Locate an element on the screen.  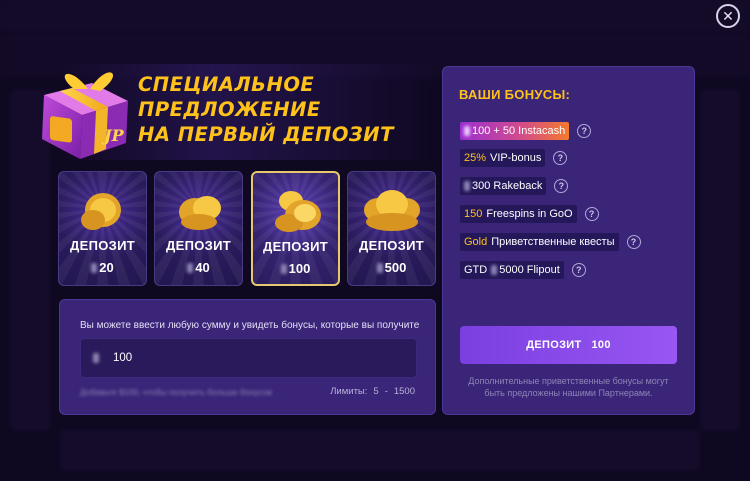
gift-box-icon: JP is located at coordinates (85, 115).